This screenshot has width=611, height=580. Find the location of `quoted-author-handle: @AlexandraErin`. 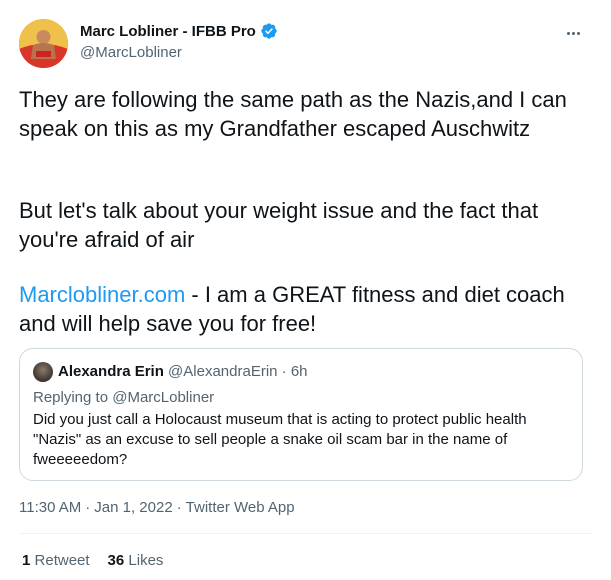

quoted-author-handle: @AlexandraErin is located at coordinates (222, 371).